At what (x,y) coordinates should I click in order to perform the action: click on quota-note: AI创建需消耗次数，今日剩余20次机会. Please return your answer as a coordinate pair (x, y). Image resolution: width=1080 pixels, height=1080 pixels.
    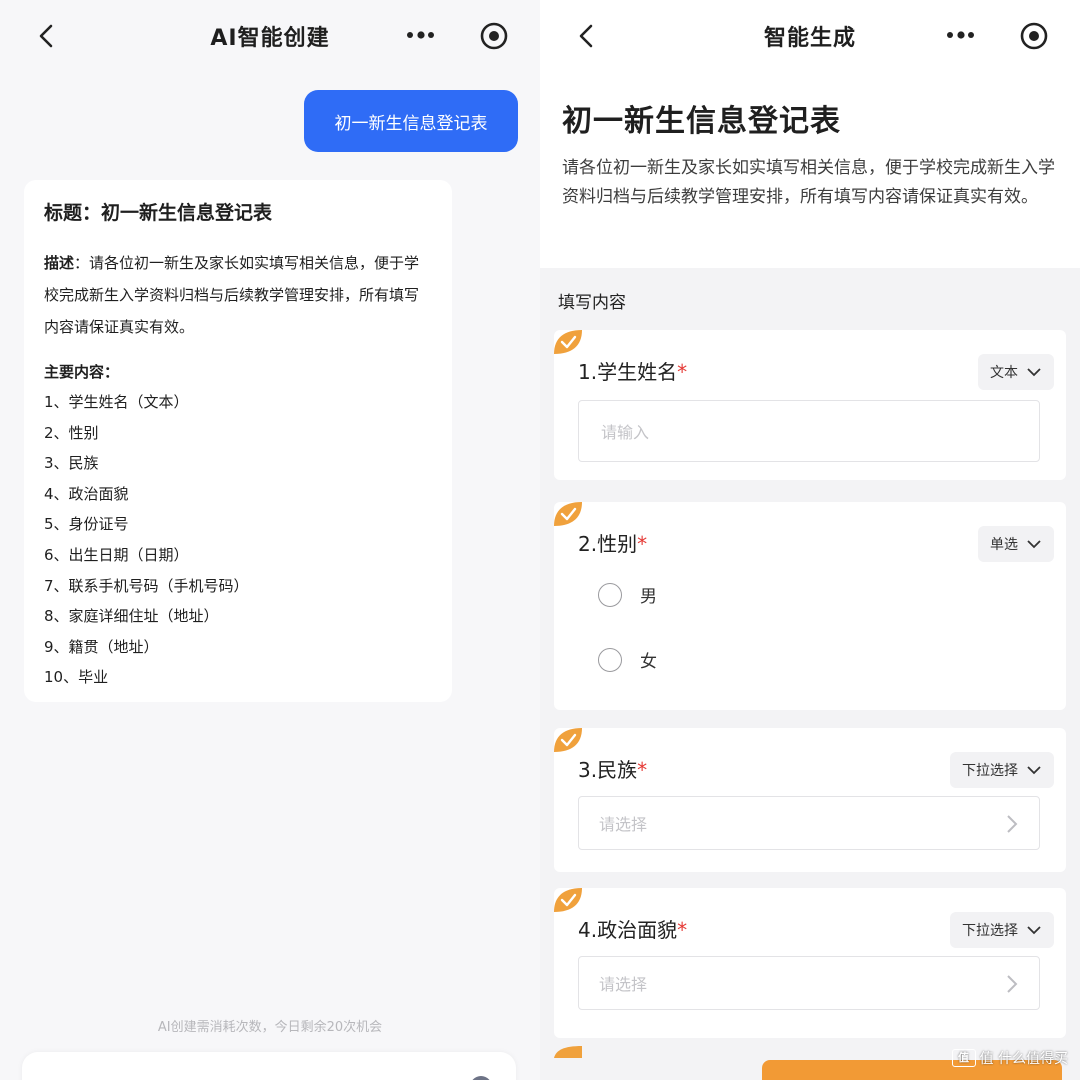
    Looking at the image, I should click on (270, 1027).